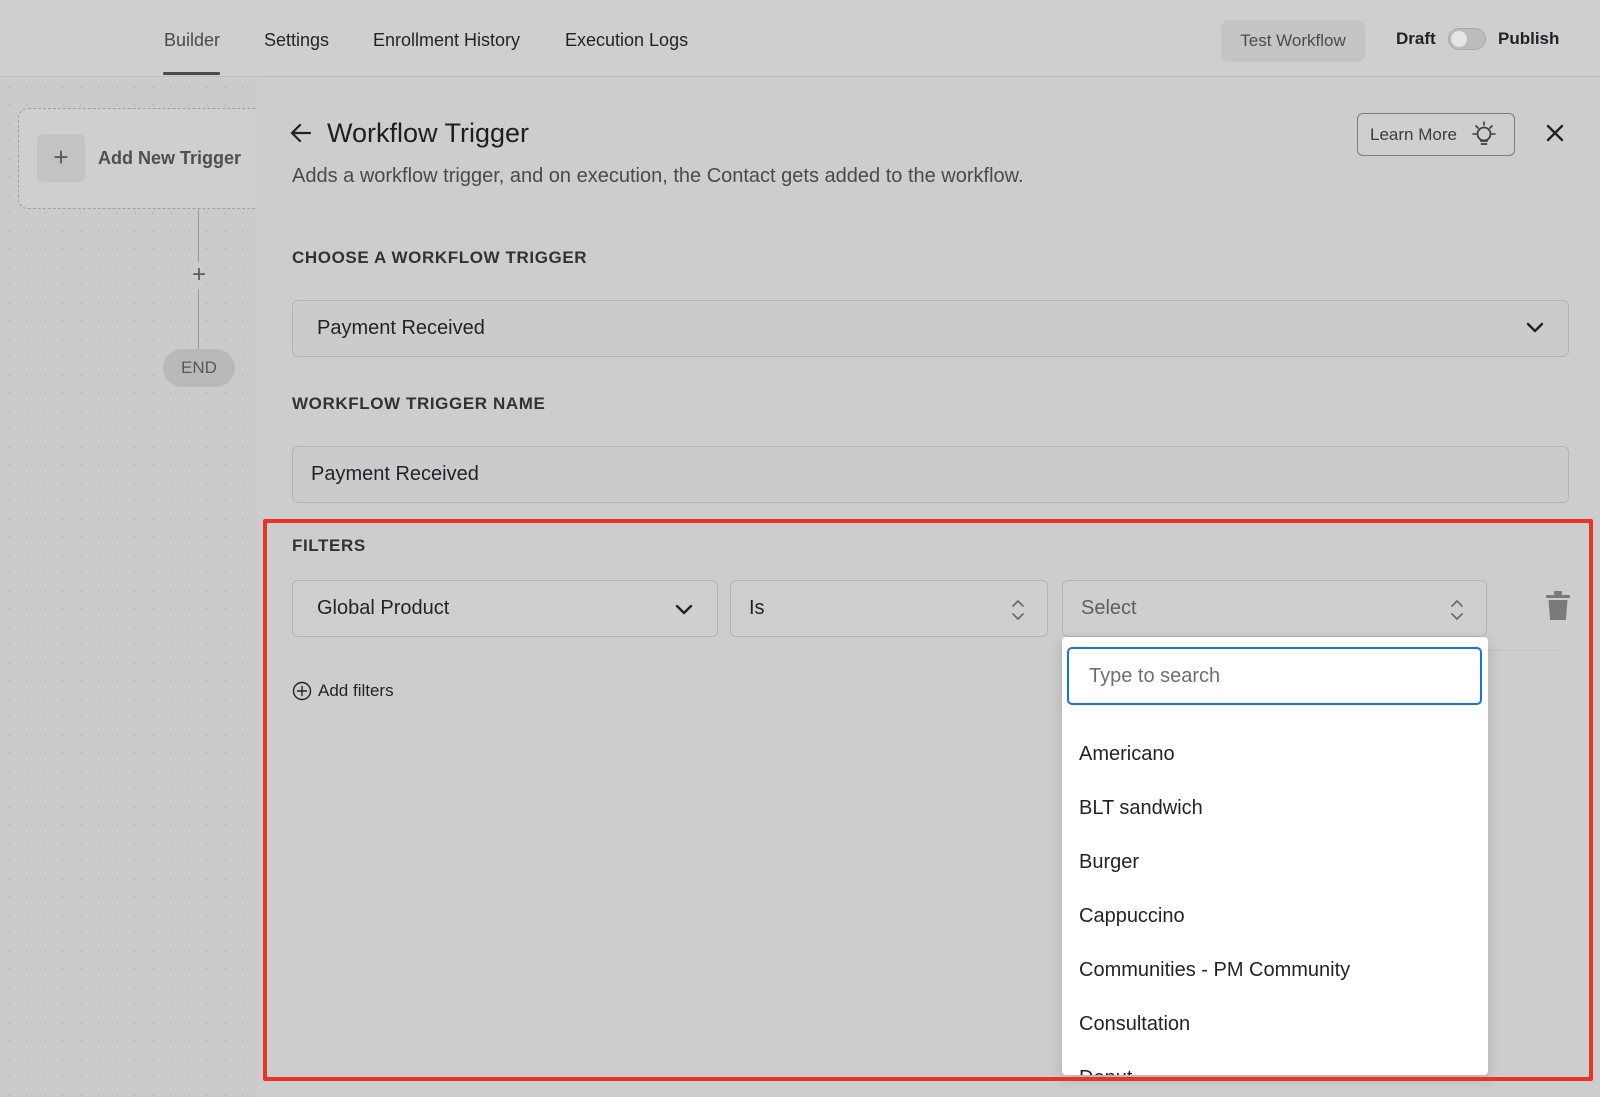  What do you see at coordinates (199, 275) in the screenshot?
I see `add-step-plus-icon: +` at bounding box center [199, 275].